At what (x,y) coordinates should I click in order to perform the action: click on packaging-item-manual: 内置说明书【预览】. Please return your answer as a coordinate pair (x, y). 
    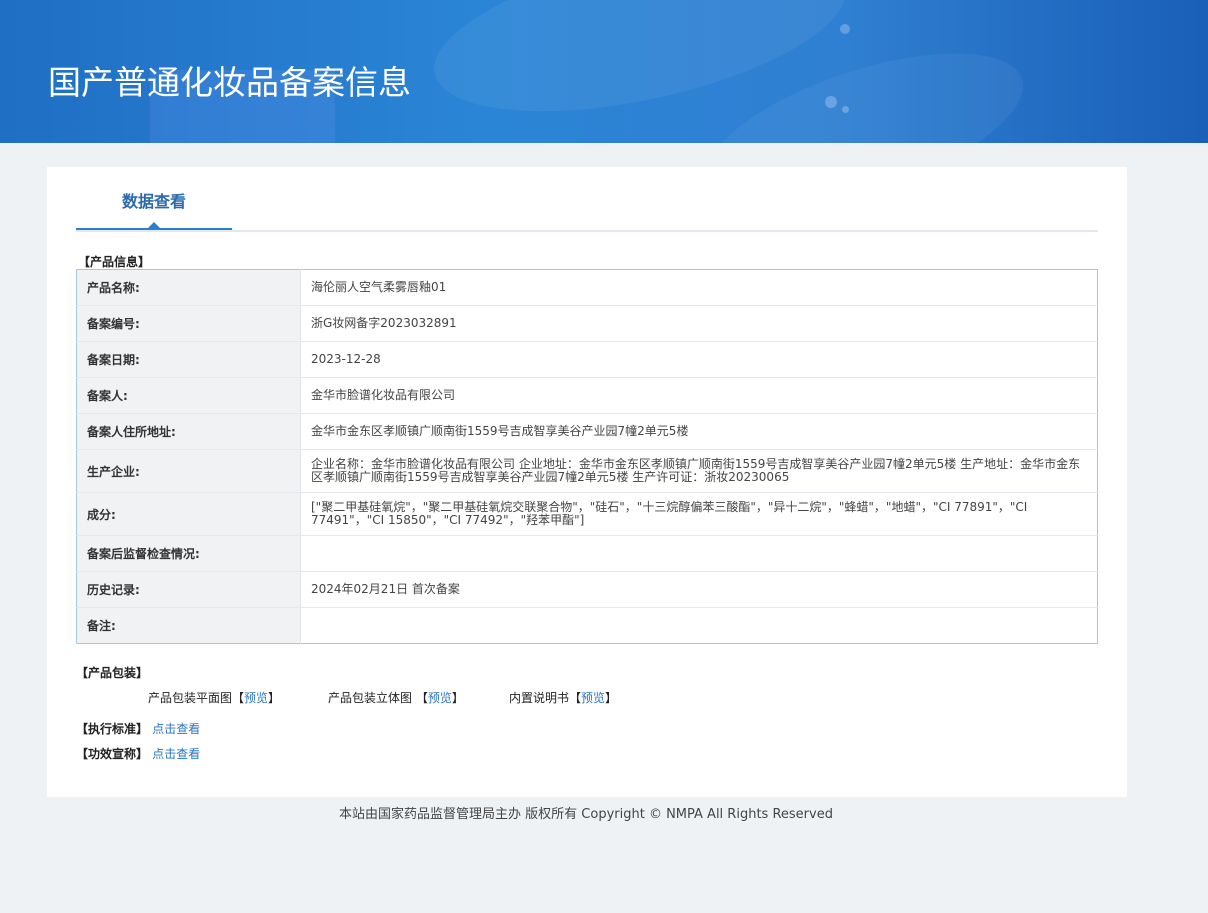
    Looking at the image, I should click on (563, 697).